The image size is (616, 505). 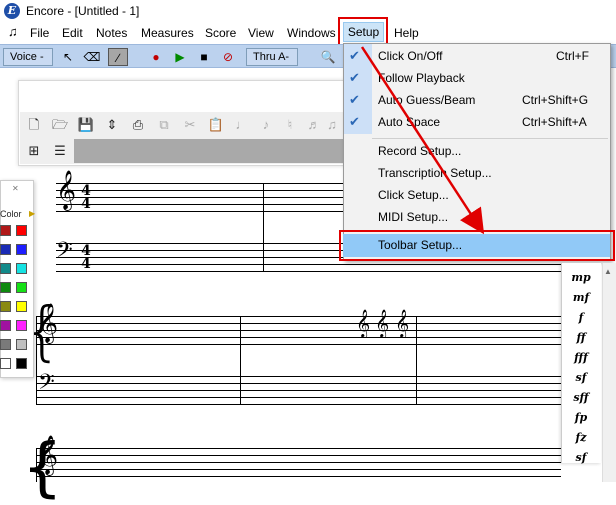 What do you see at coordinates (422, 140) in the screenshot?
I see `annotation-arrow` at bounding box center [422, 140].